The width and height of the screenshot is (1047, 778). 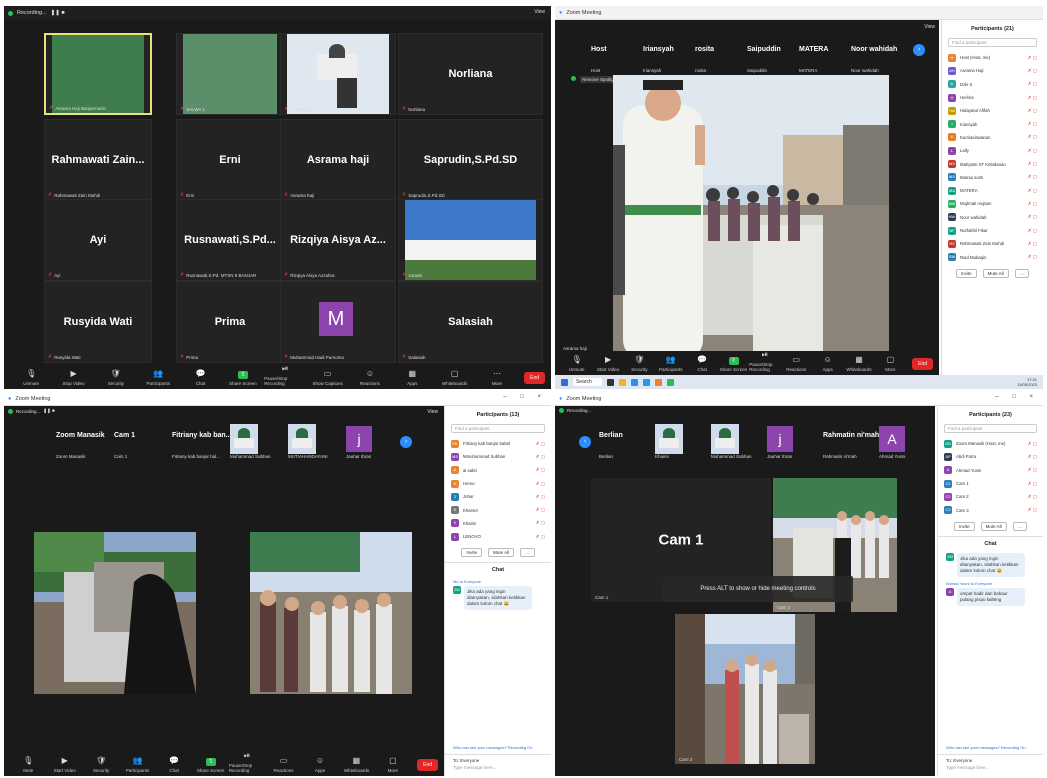 I want to click on participant-row: RZ Rahmawati Zain Muhdi ✗ ▢, so click(x=992, y=243).